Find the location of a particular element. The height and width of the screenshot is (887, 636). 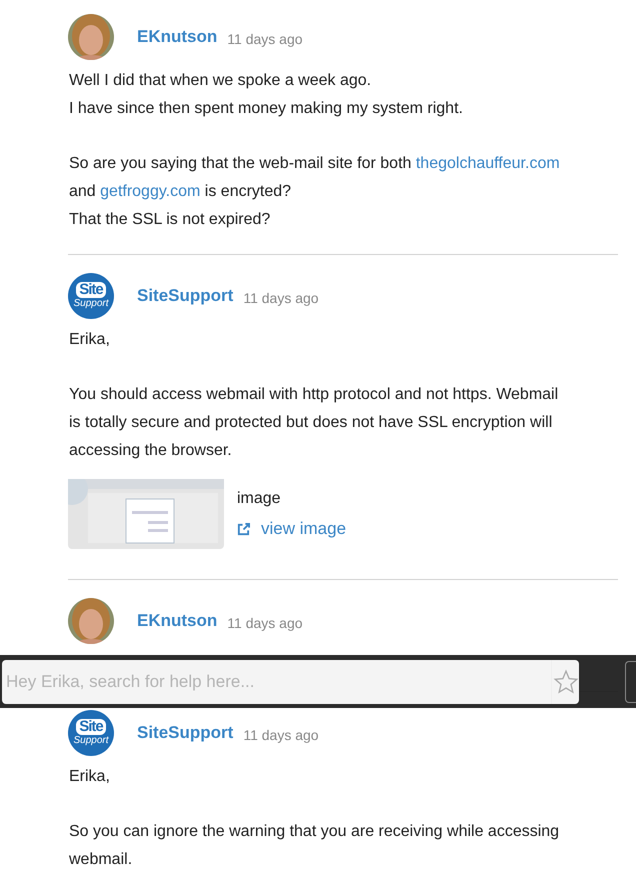

star-icon is located at coordinates (565, 681).